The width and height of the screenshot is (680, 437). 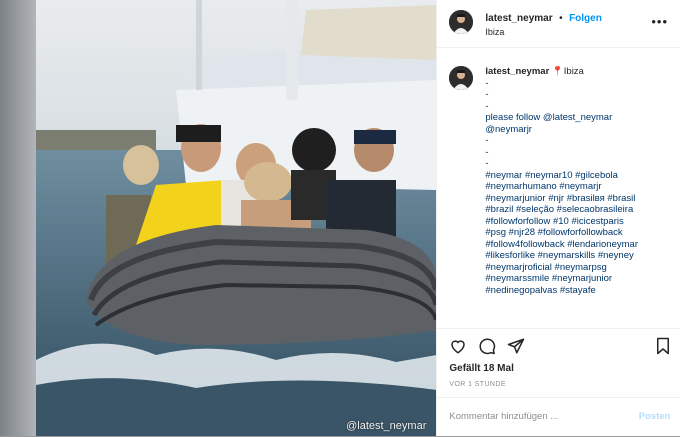 I want to click on hashtag-line: #neymarjunior #njr #brasilвя #brasil, so click(x=561, y=199).